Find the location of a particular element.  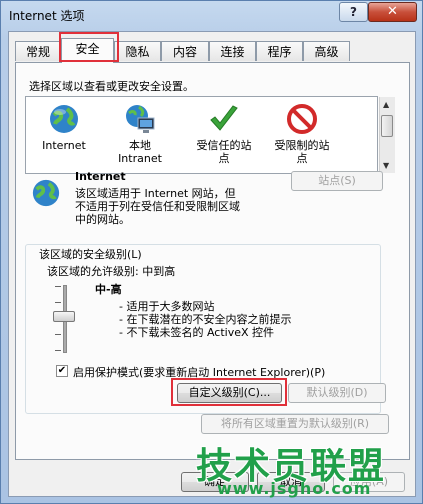

title-bar: Internet 选项 ? ✕ is located at coordinates (211, 14).